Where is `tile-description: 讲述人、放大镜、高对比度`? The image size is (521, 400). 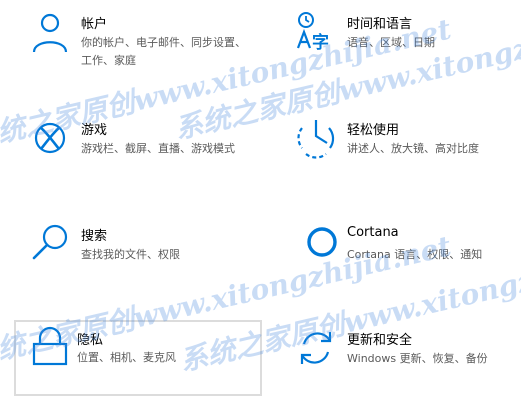
tile-description: 讲述人、放大镜、高对比度 is located at coordinates (413, 148).